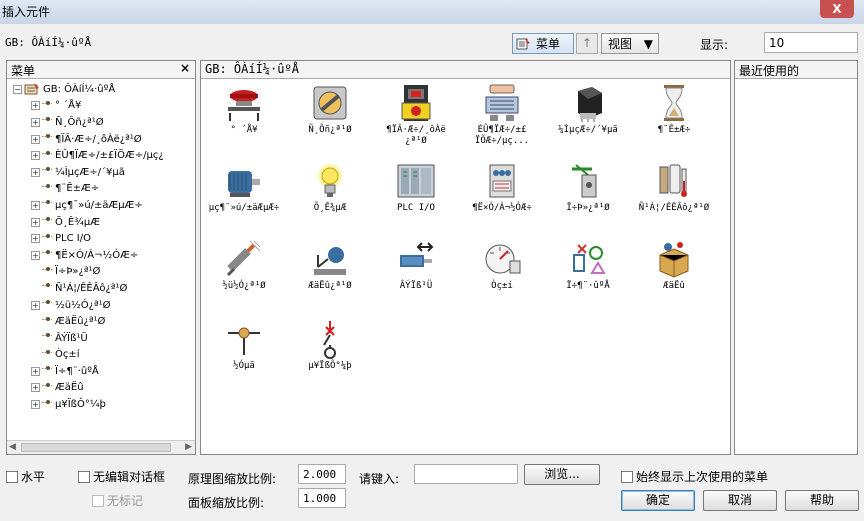 Image resolution: width=864 pixels, height=521 pixels. I want to click on symbol-cell: ÆäËû, so click(674, 279).